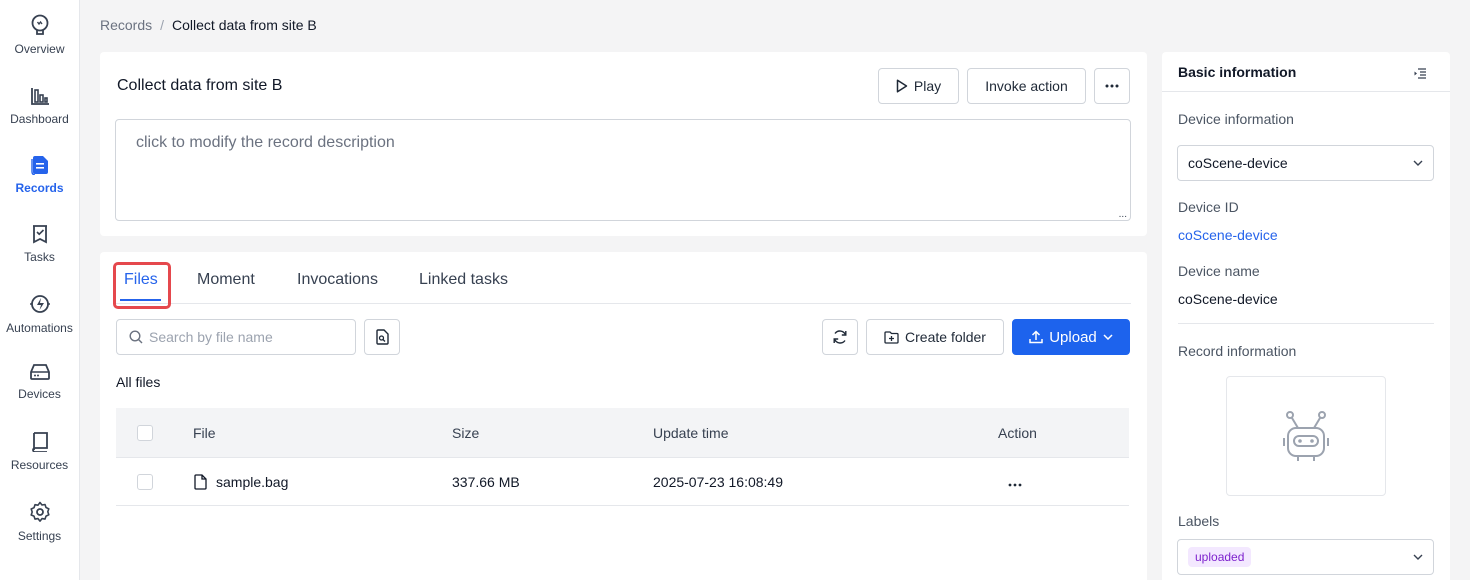  I want to click on device-name-label: Device name, so click(1219, 271).